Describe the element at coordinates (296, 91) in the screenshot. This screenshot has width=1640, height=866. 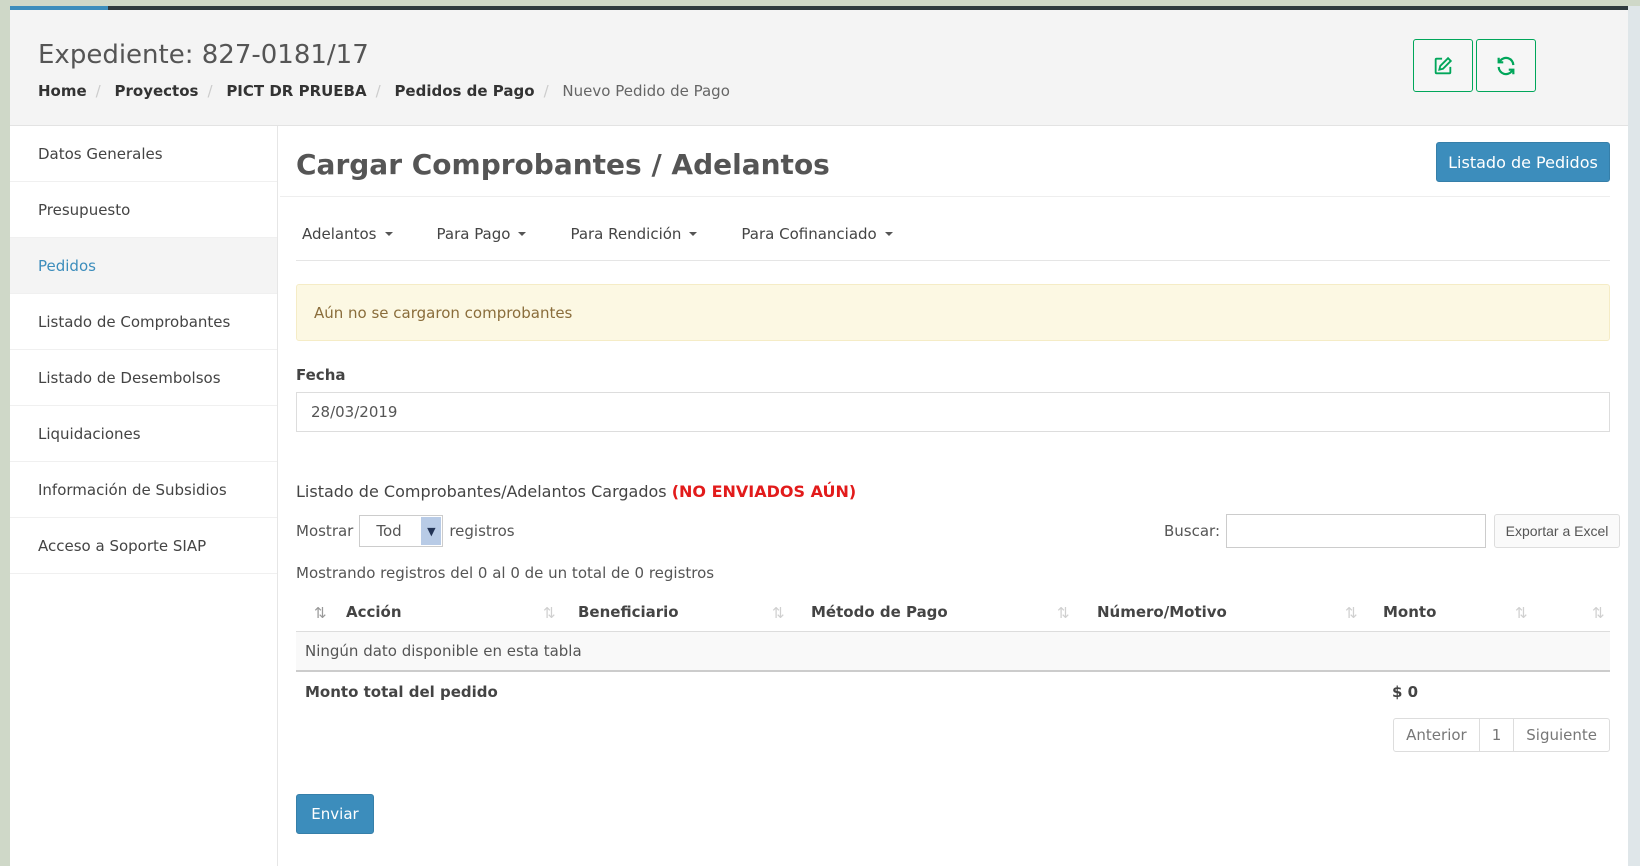
I see `breadcrumb-proyecto: PICT DR PRUEBA` at that location.